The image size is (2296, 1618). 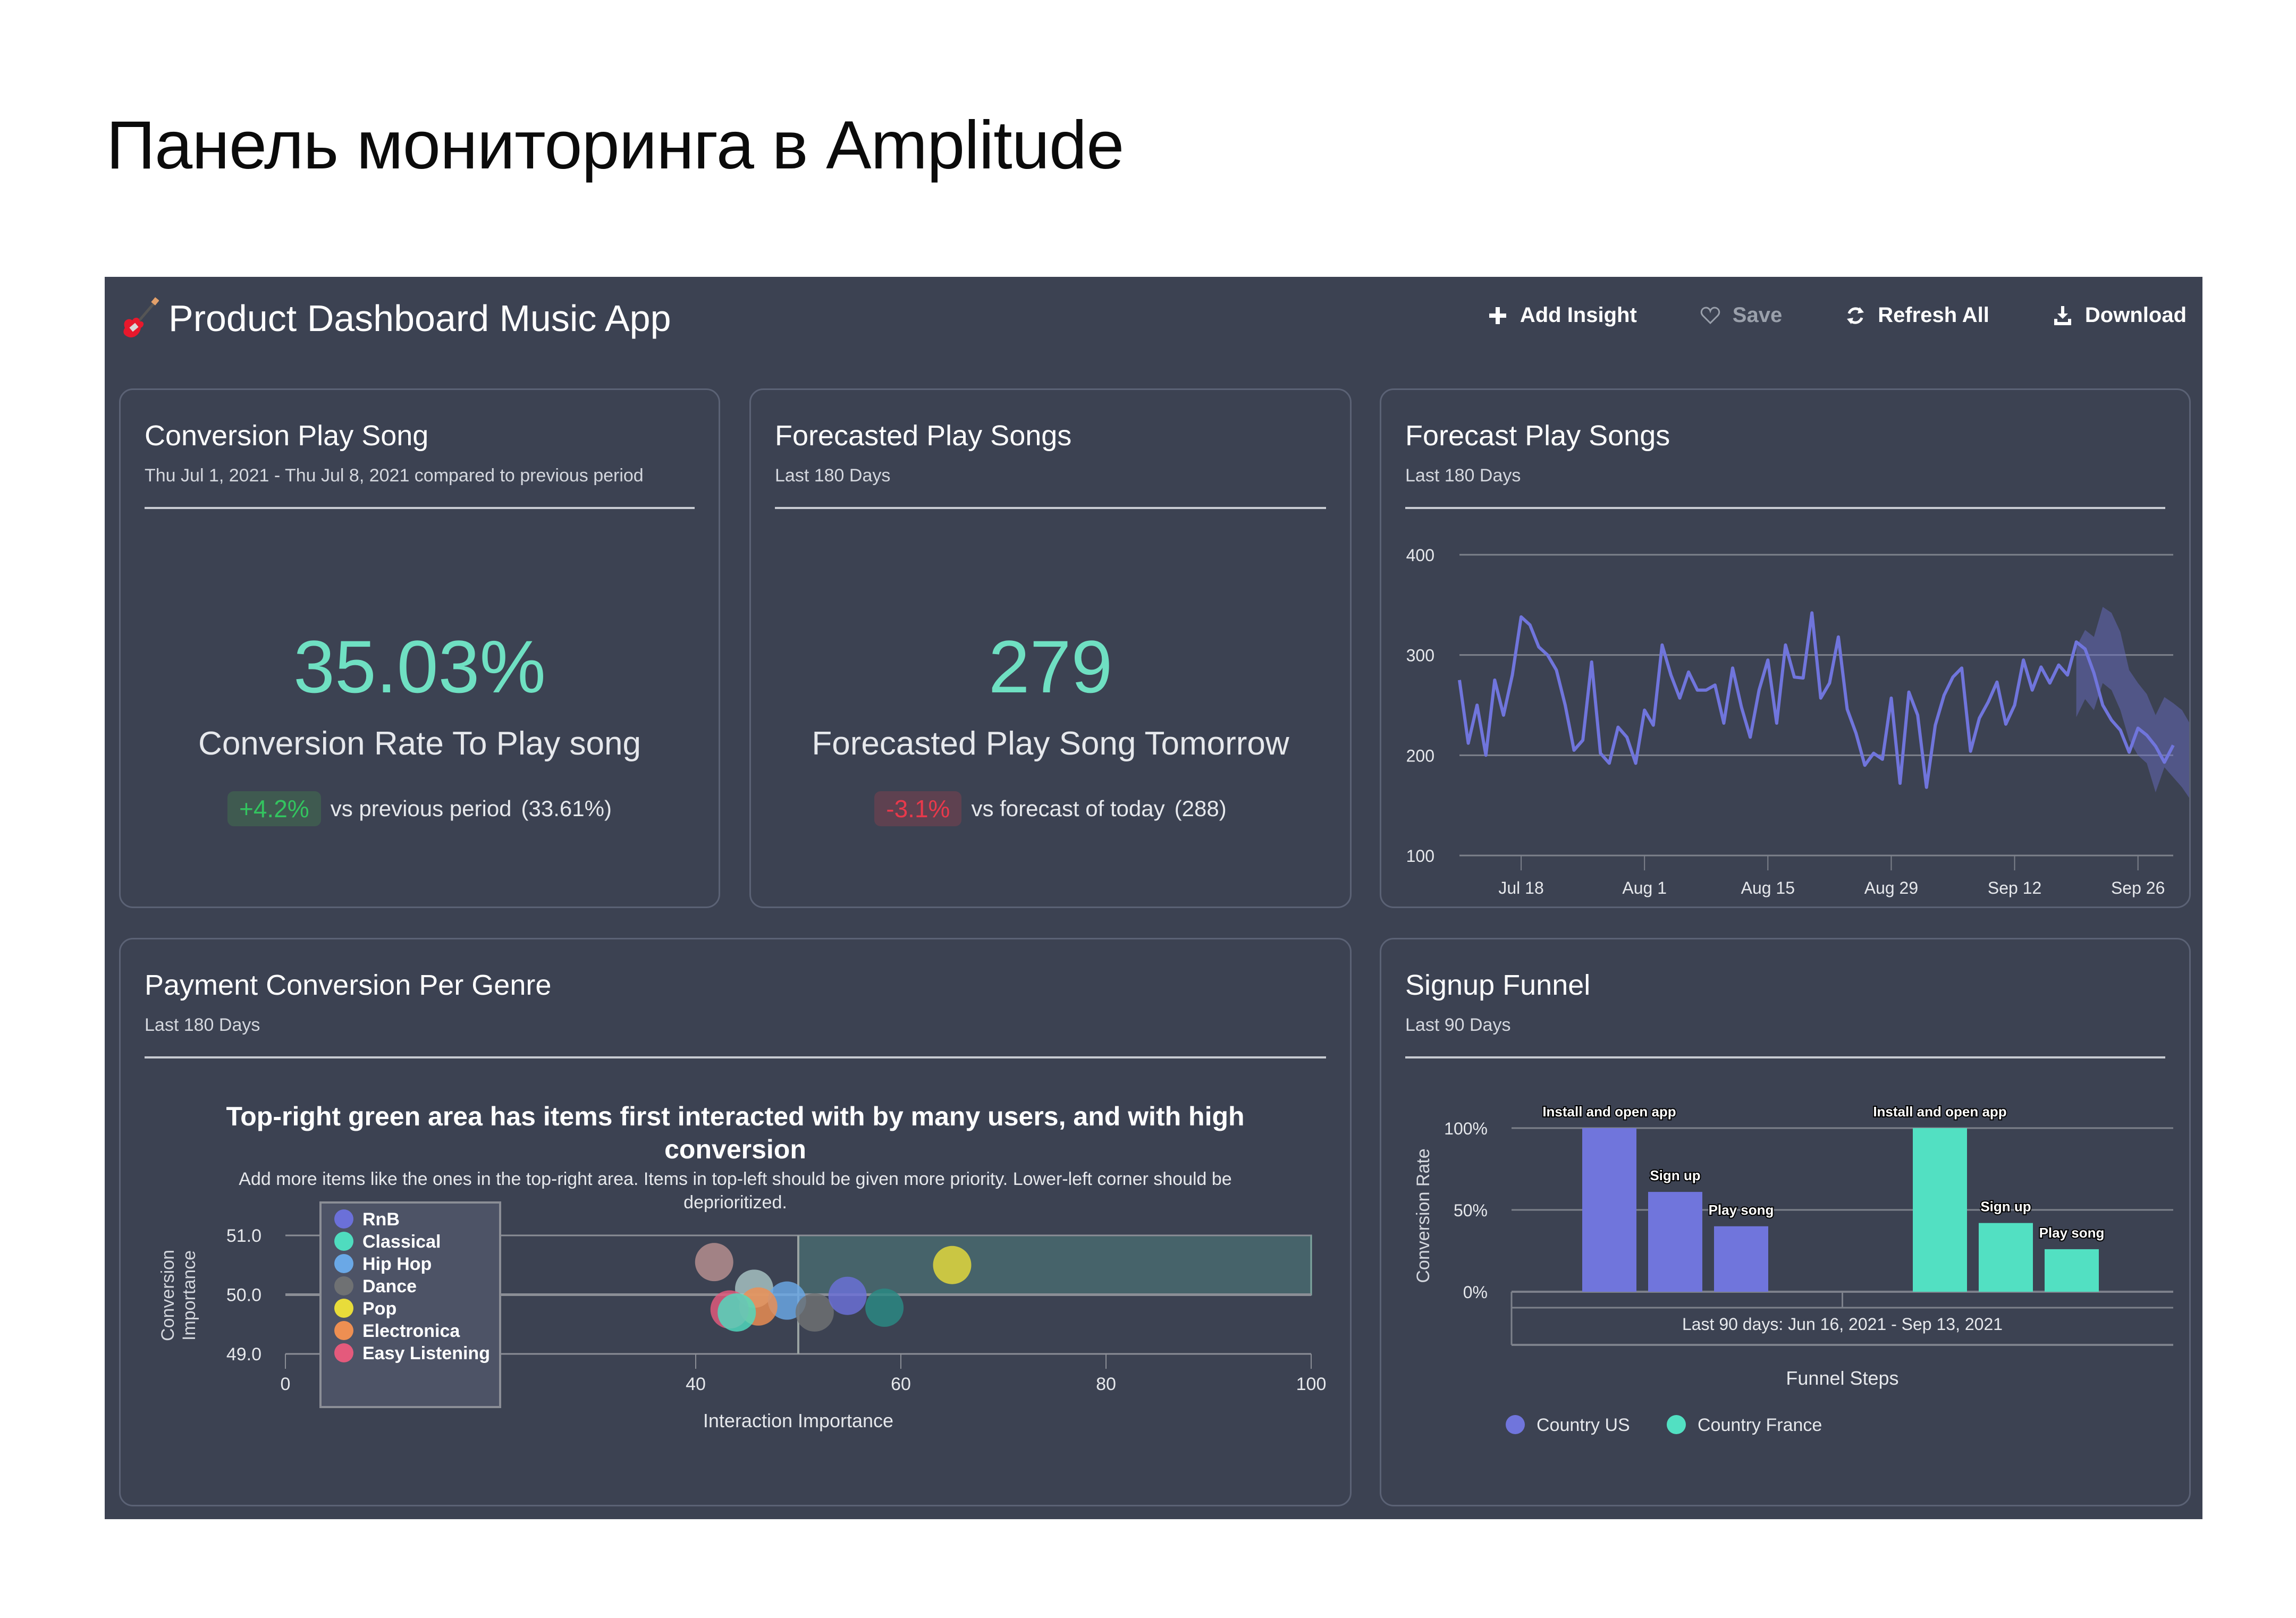 I want to click on x-tick-label: Aug 1, so click(x=1644, y=887).